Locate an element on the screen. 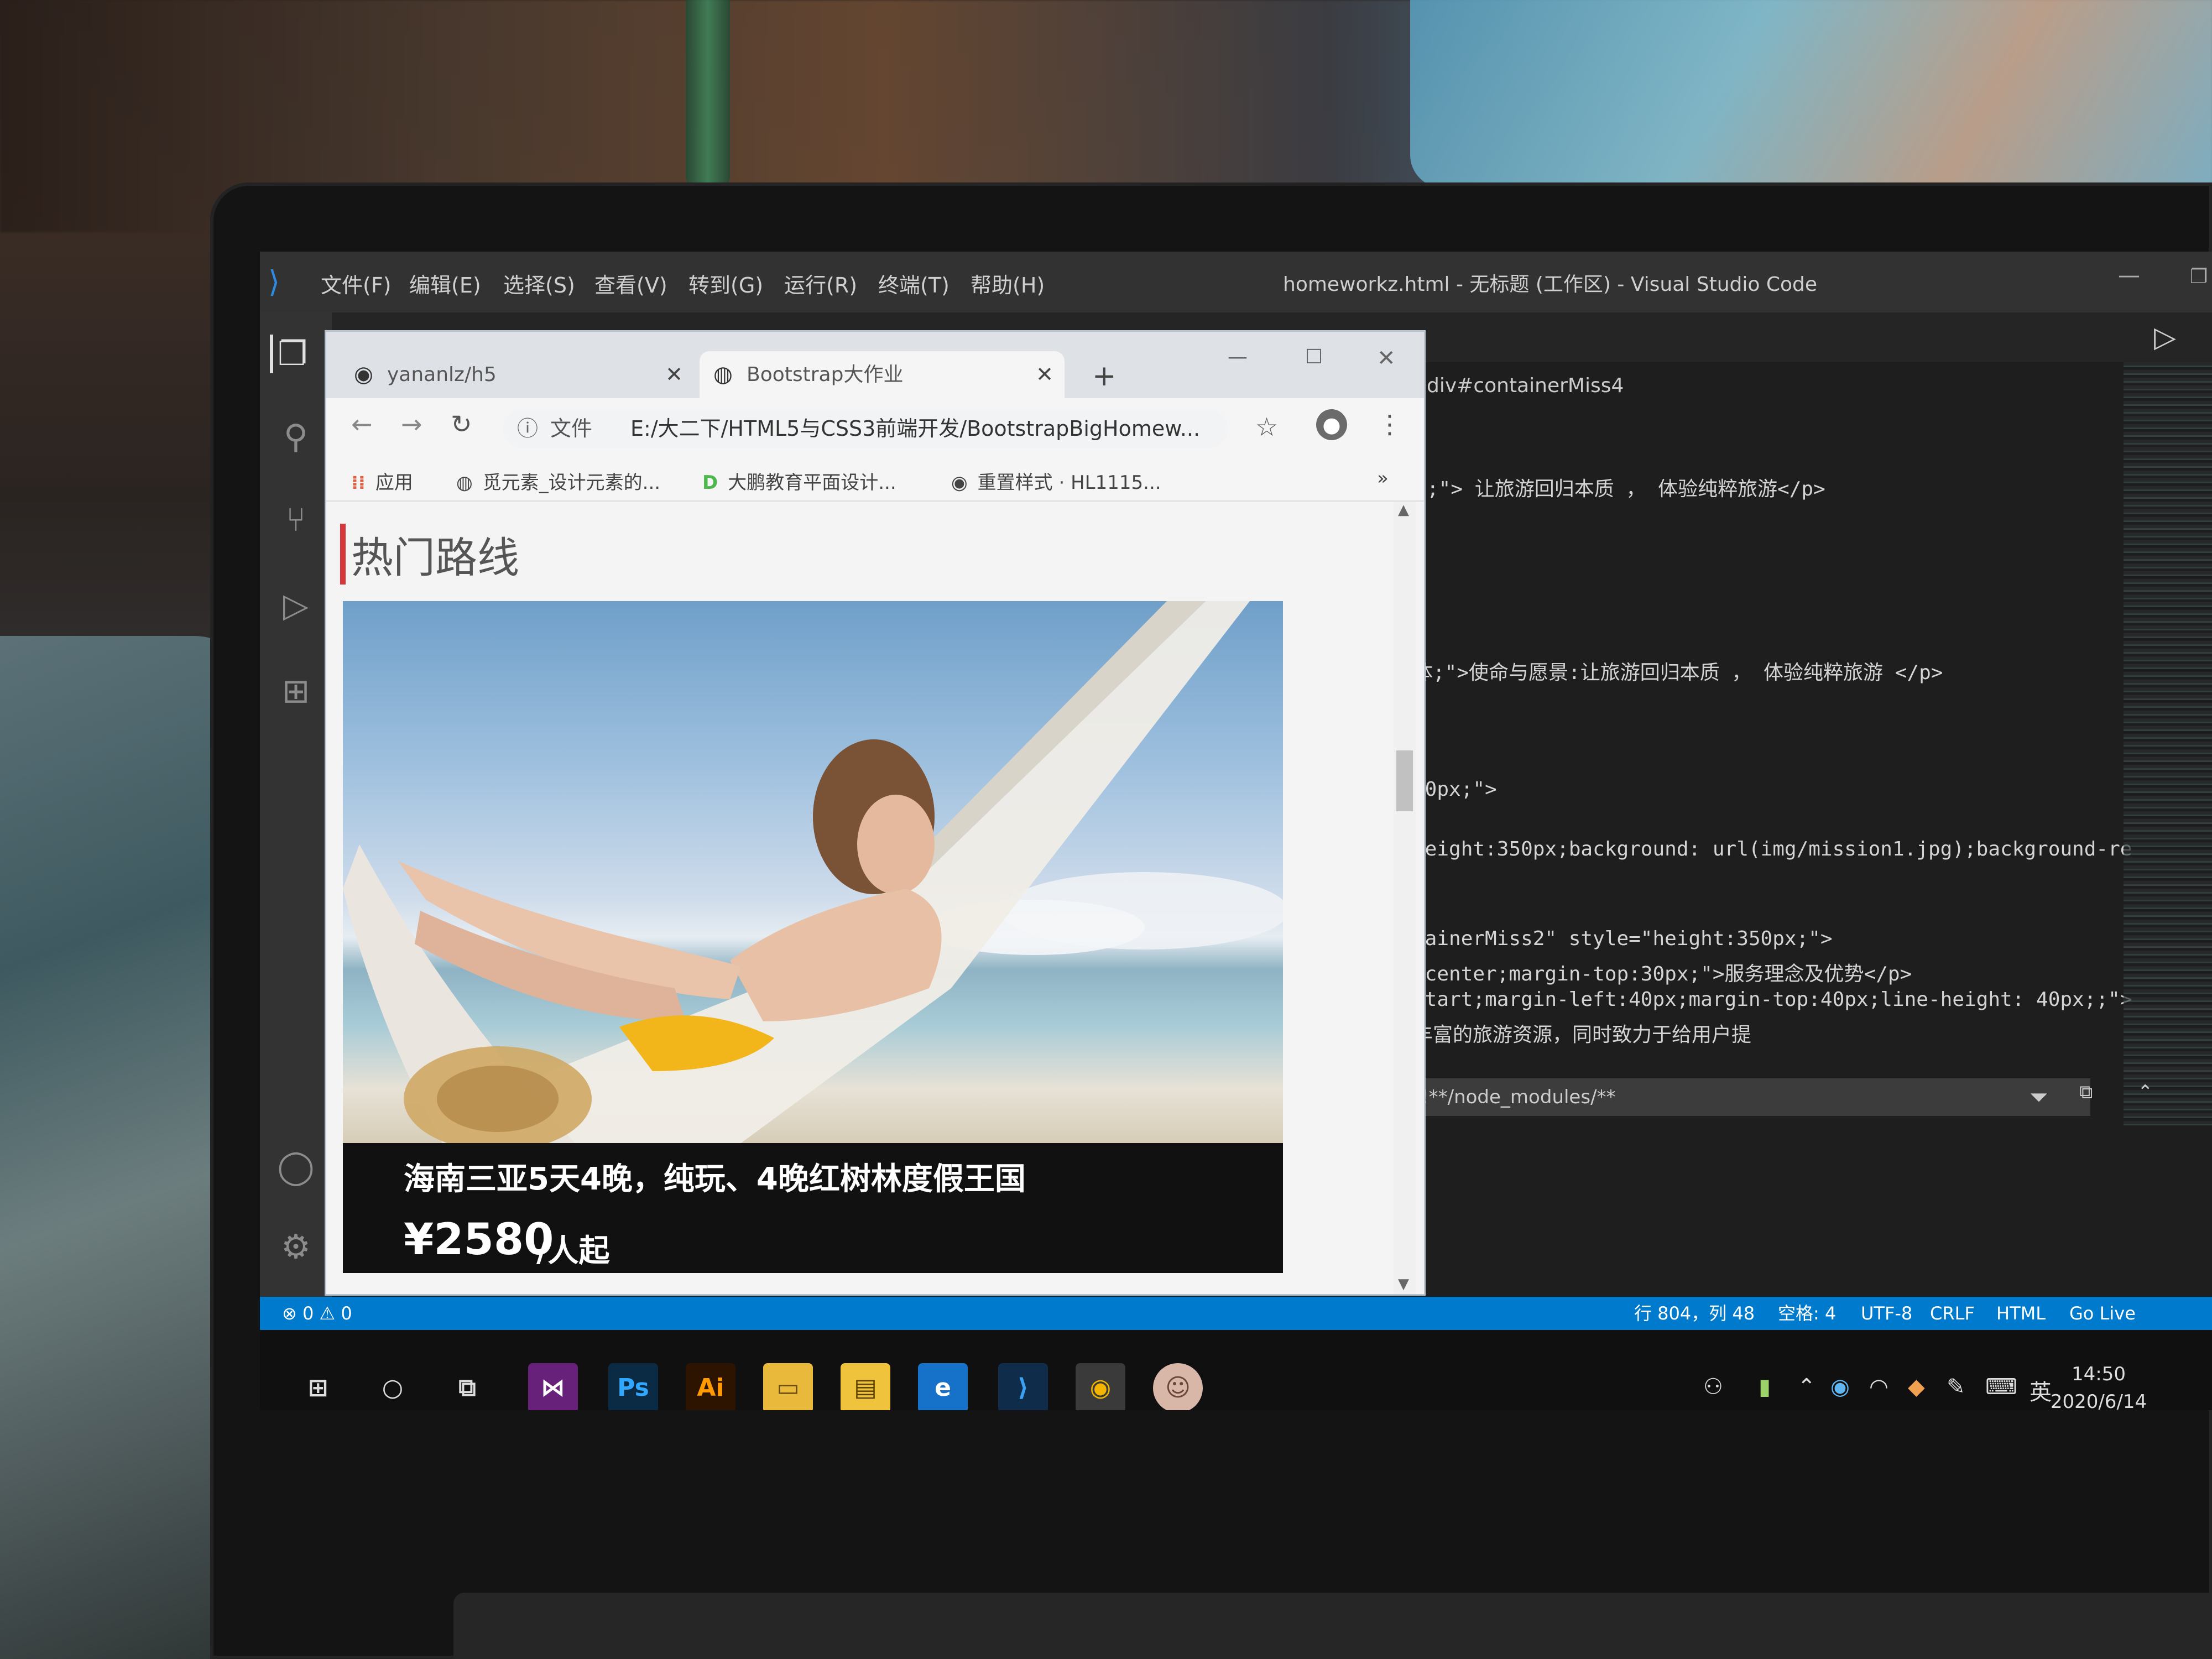  section-title: 热门路线 is located at coordinates (435, 557).